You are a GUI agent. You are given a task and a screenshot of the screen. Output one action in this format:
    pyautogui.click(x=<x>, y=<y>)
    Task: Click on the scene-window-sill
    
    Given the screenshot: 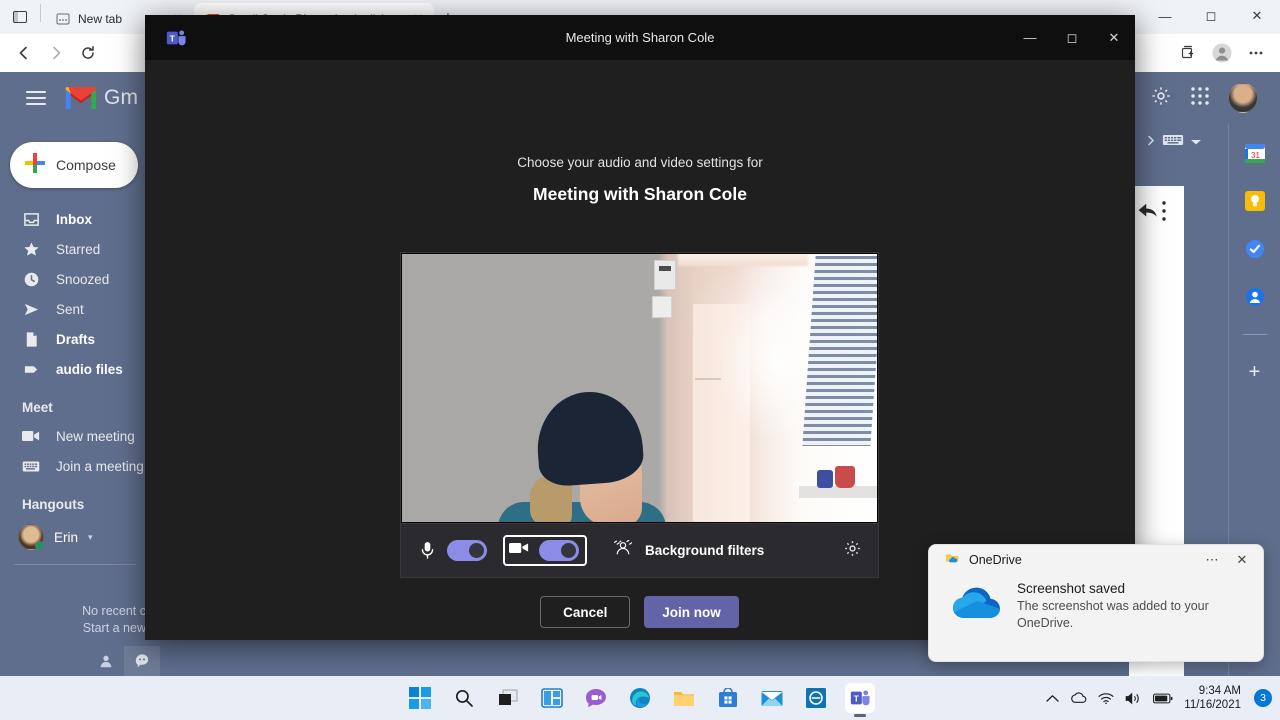 What is the action you would take?
    pyautogui.click(x=838, y=492)
    